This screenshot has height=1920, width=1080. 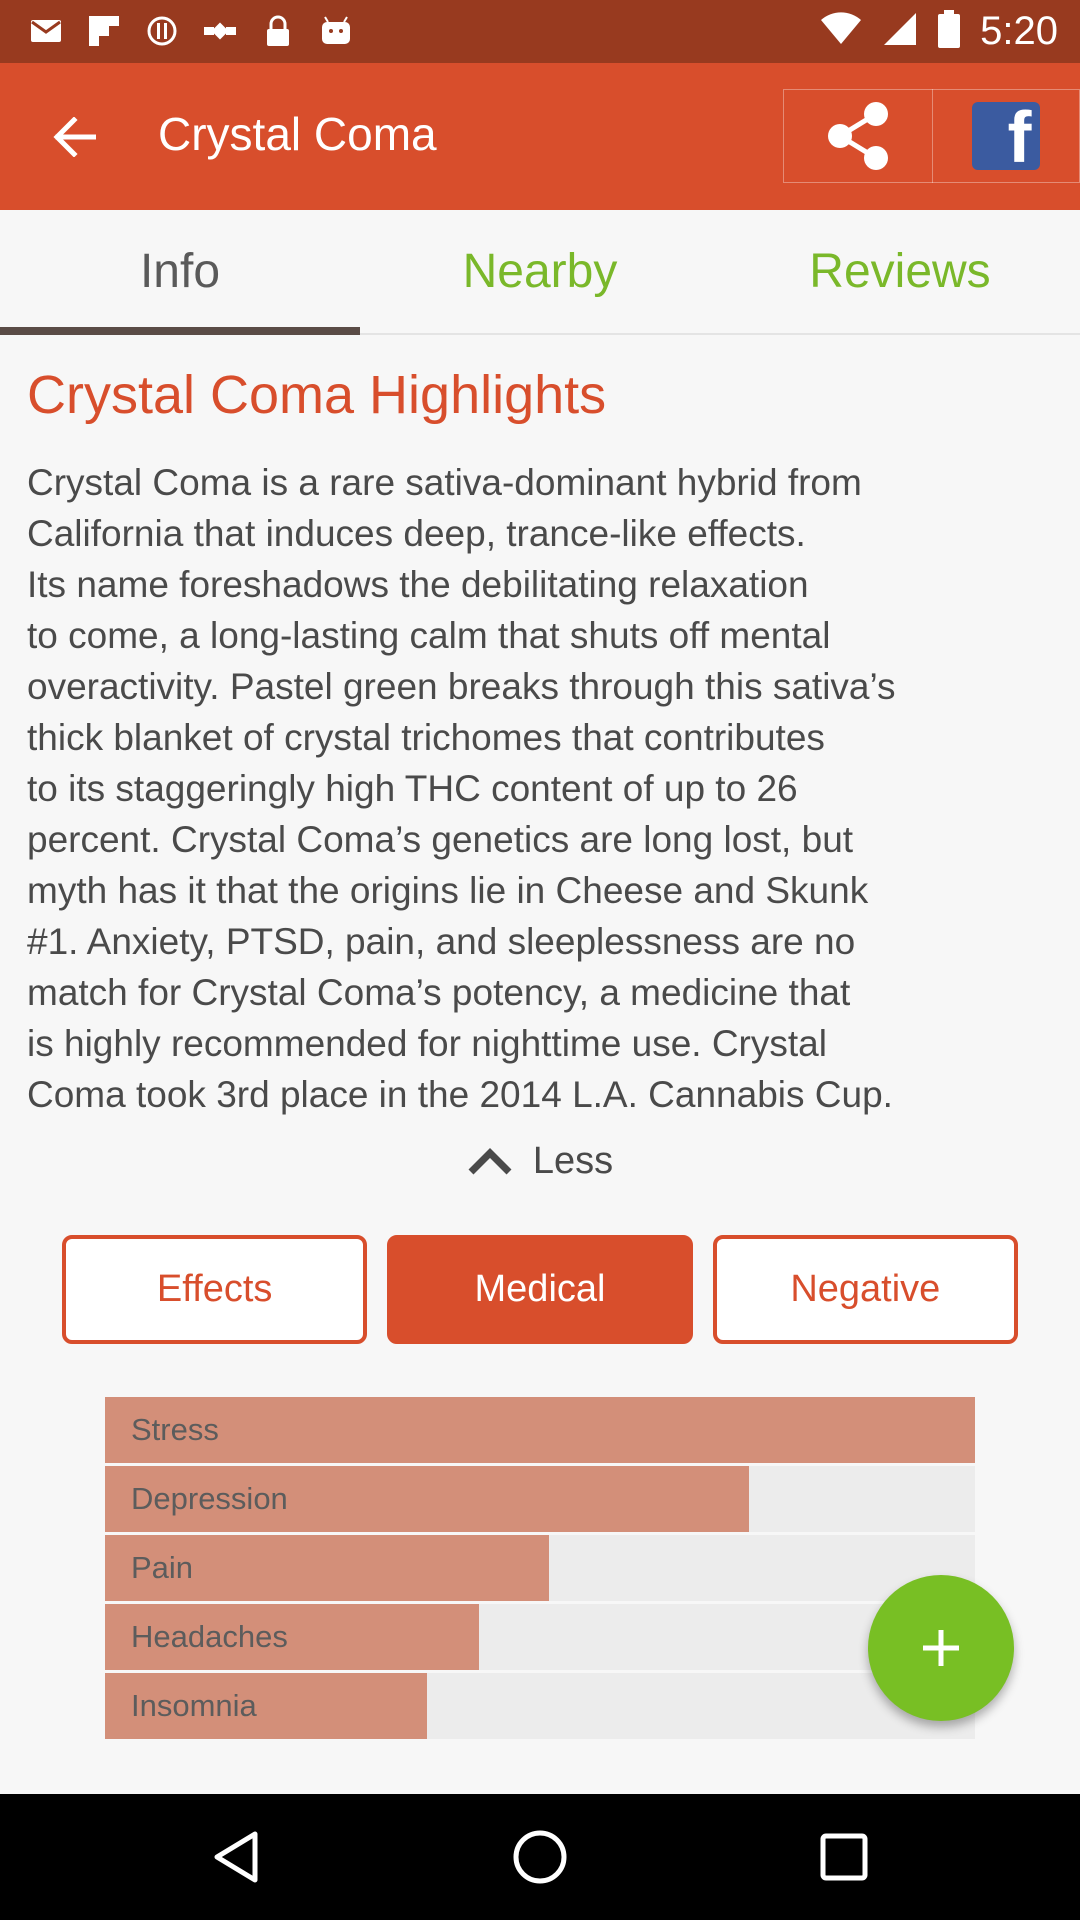 I want to click on bar-fill, so click(x=540, y=1430).